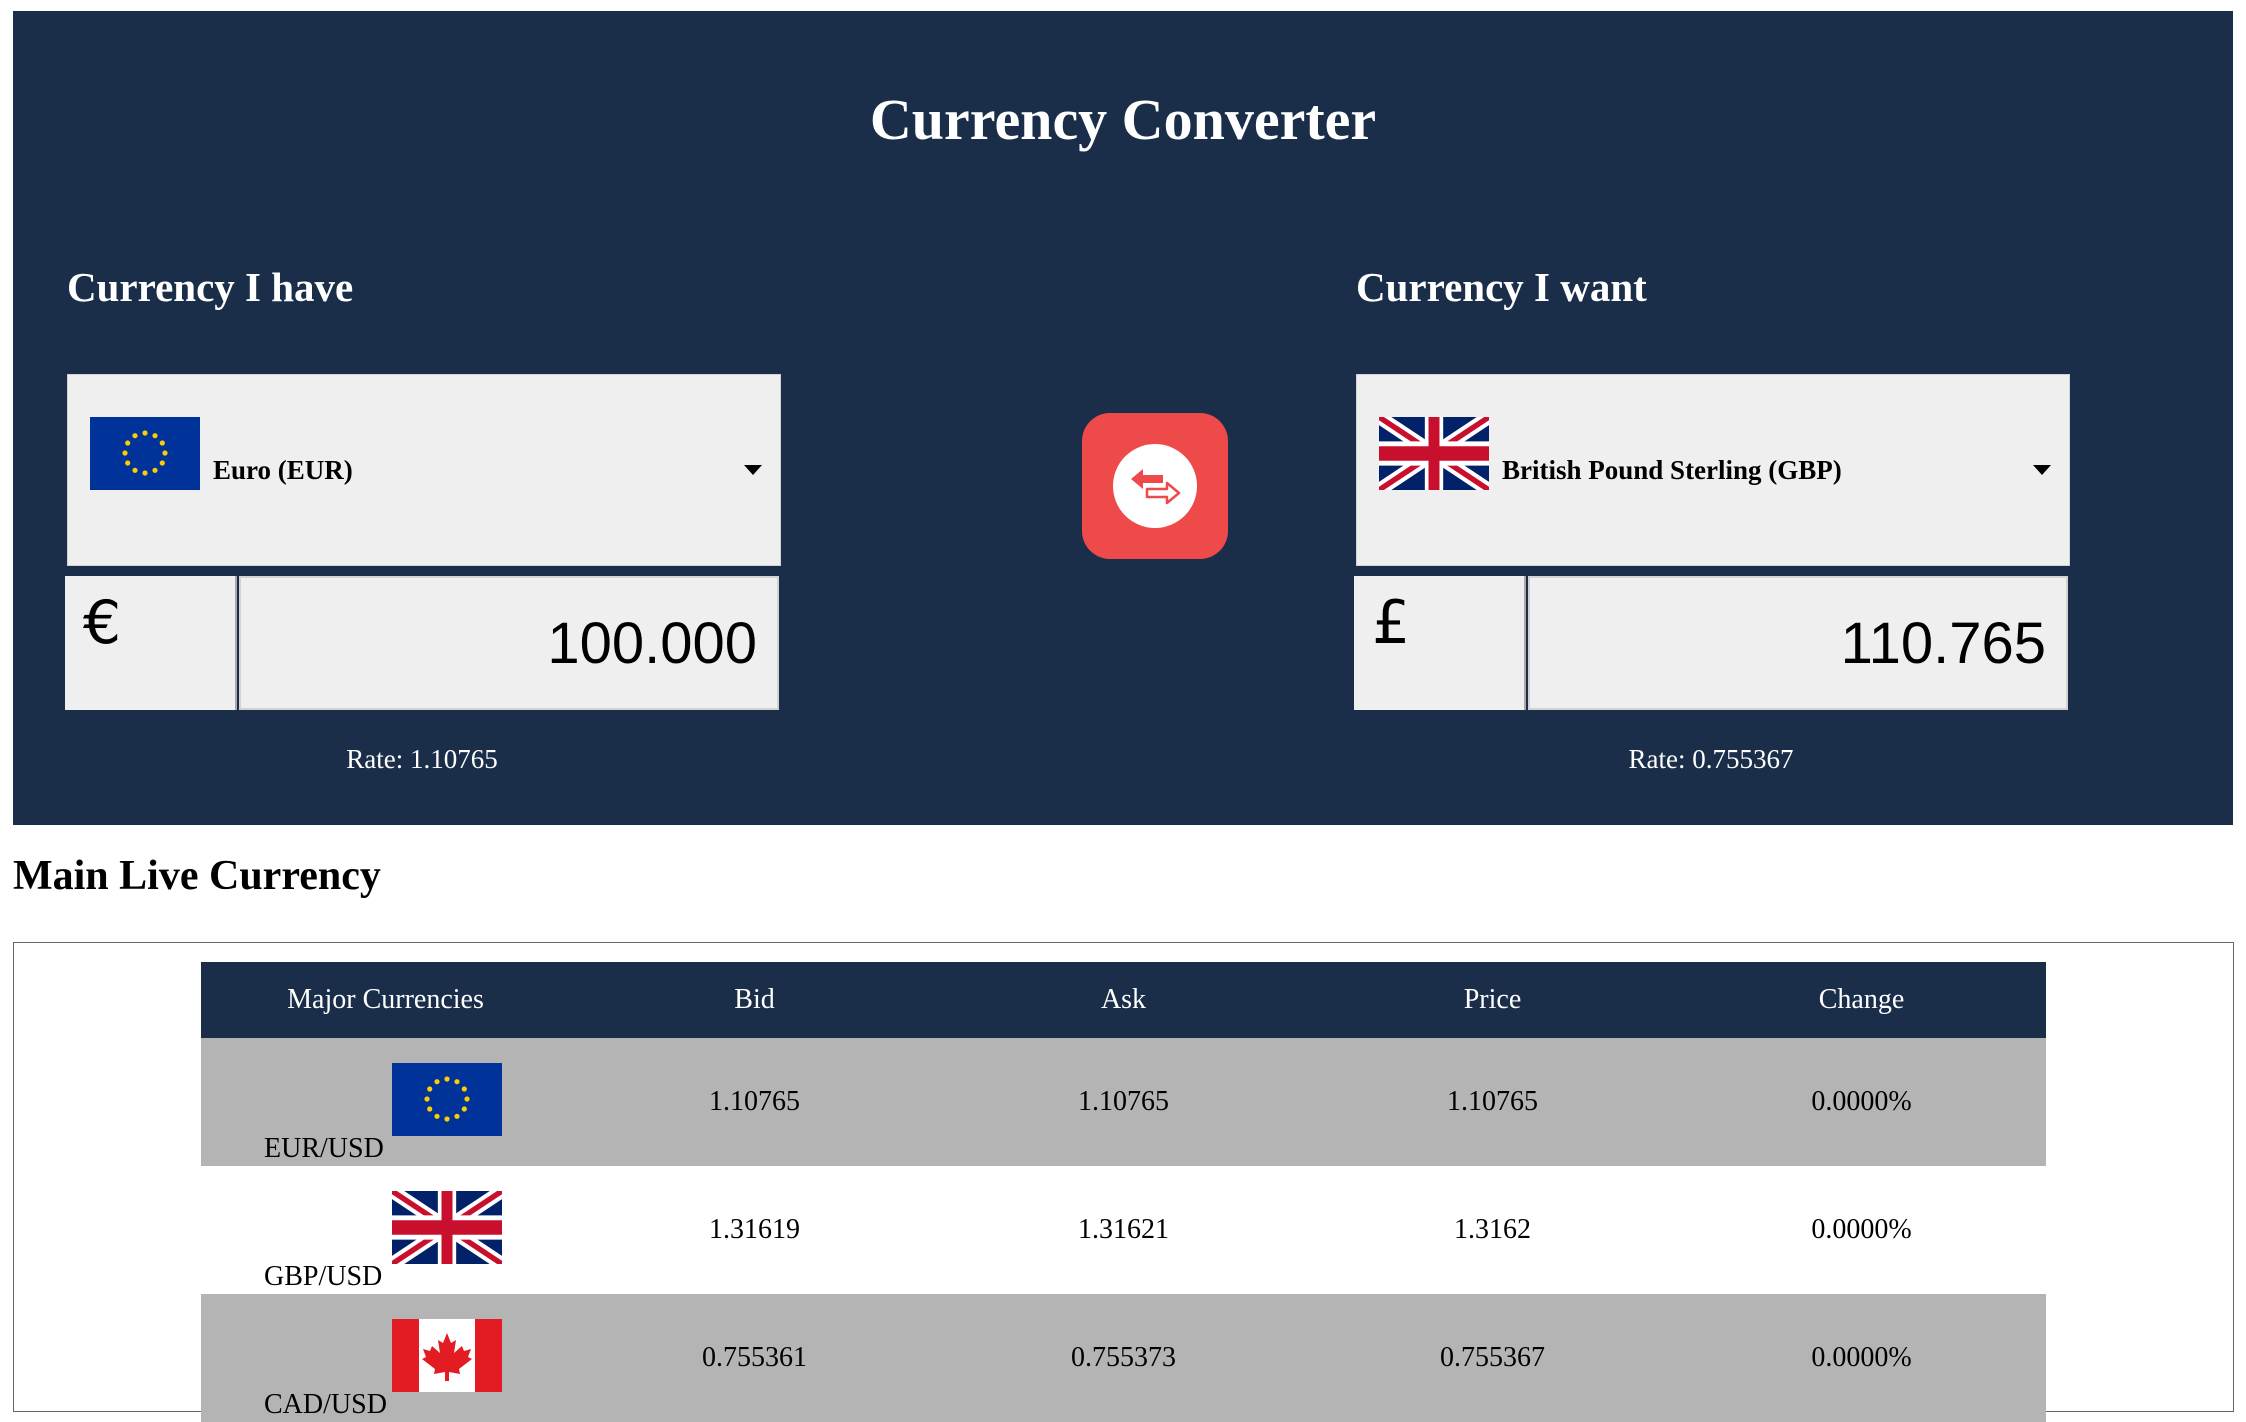 The image size is (2246, 1422). Describe the element at coordinates (1440, 643) in the screenshot. I see `currency-want-symbol-box: £` at that location.